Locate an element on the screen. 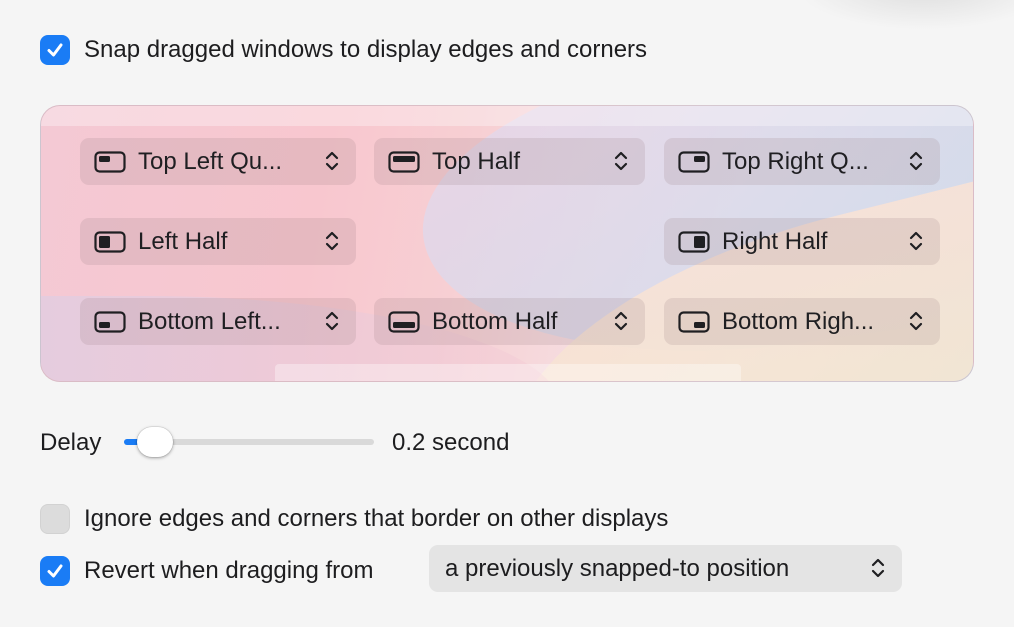 This screenshot has height=627, width=1014. left-half-popup: Left Half is located at coordinates (218, 241).